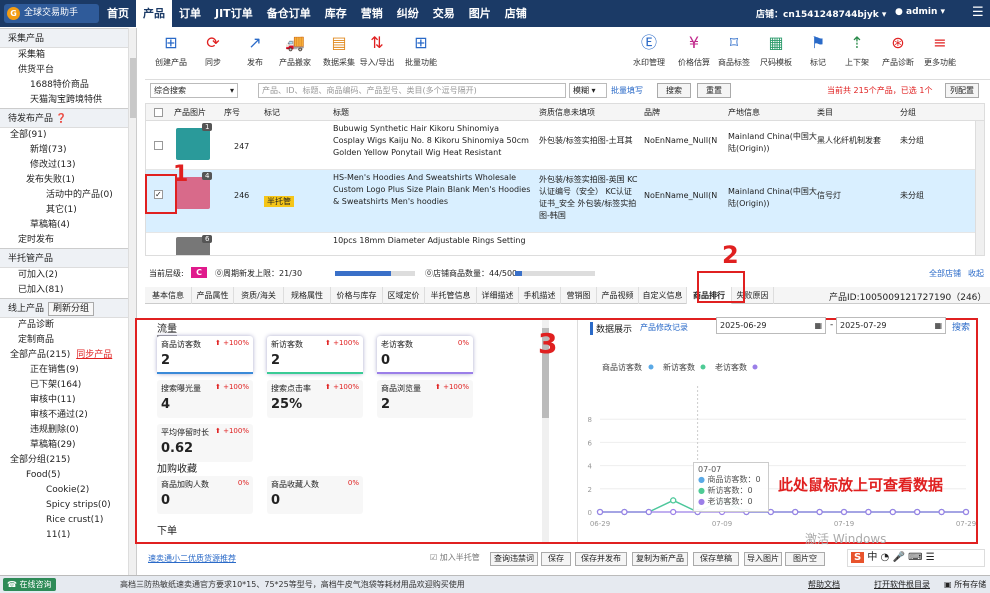  I want to click on sidebar-scroll-thumb, so click(133, 88).